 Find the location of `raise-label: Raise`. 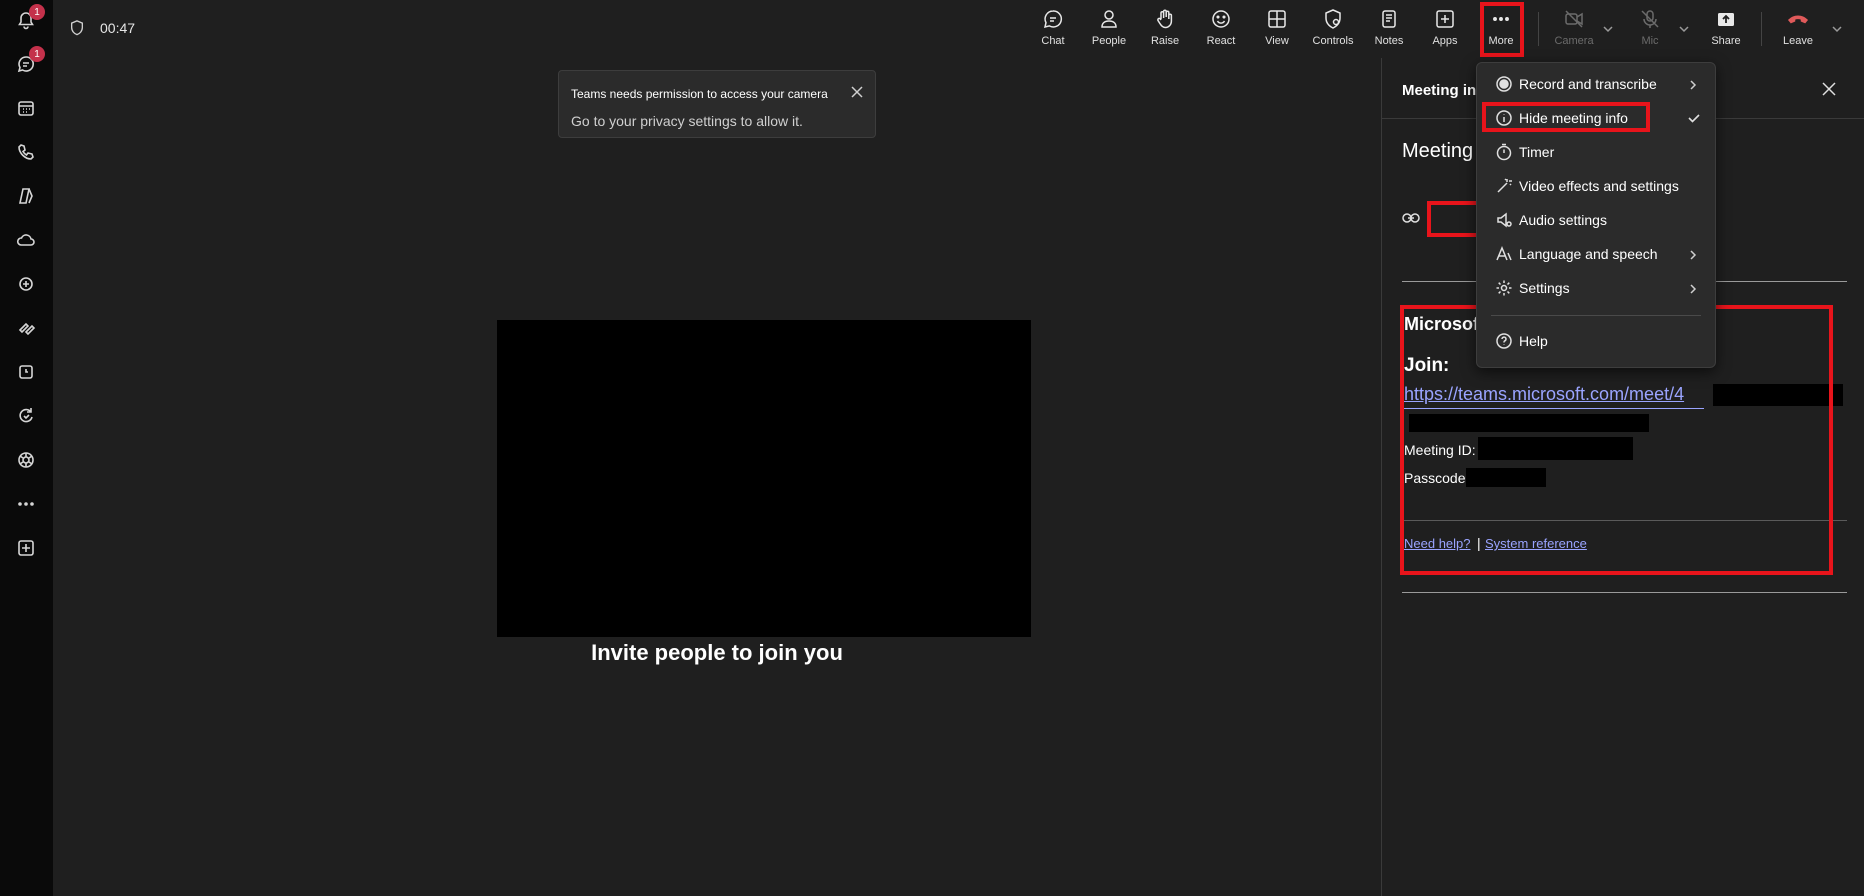

raise-label: Raise is located at coordinates (1165, 41).